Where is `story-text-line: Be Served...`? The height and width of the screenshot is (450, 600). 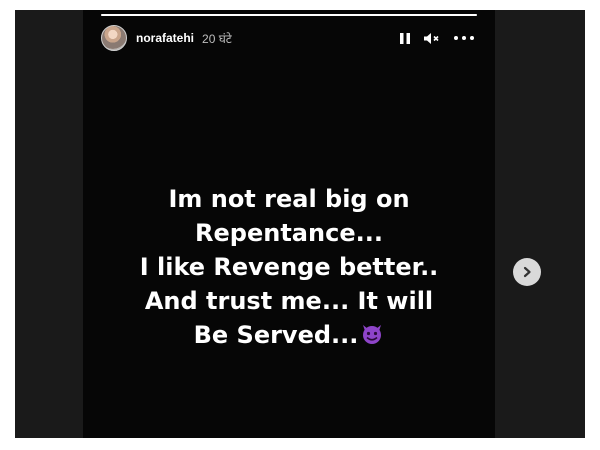 story-text-line: Be Served... is located at coordinates (276, 335).